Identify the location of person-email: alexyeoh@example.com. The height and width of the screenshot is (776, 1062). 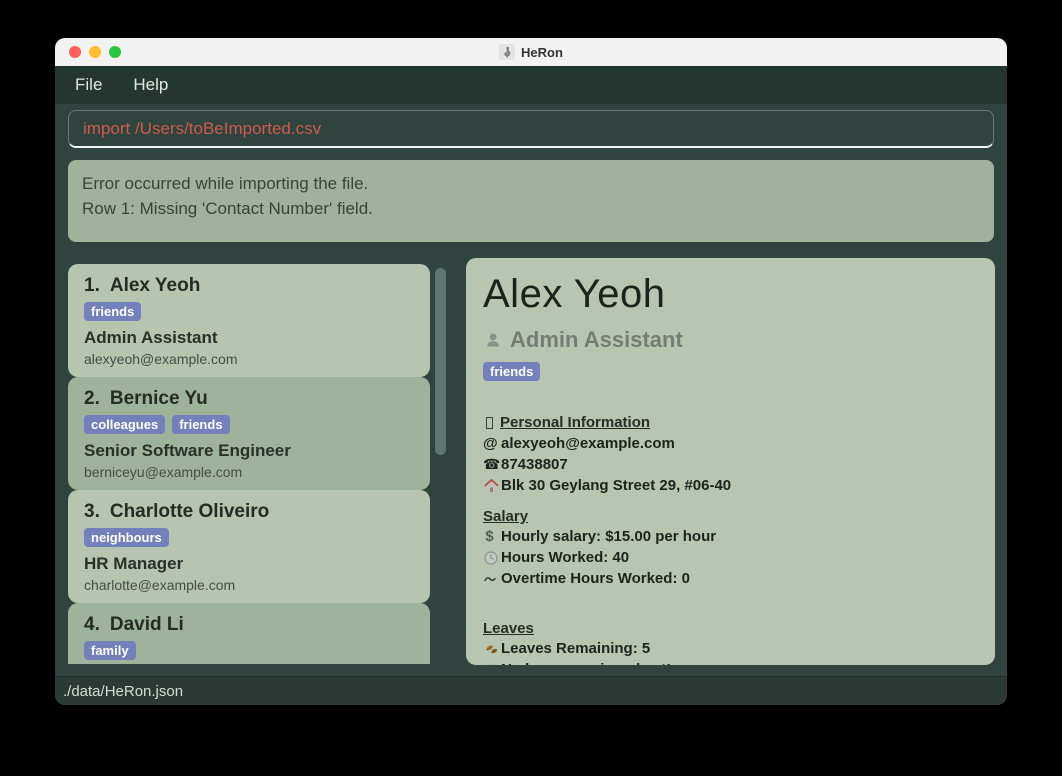
(161, 359).